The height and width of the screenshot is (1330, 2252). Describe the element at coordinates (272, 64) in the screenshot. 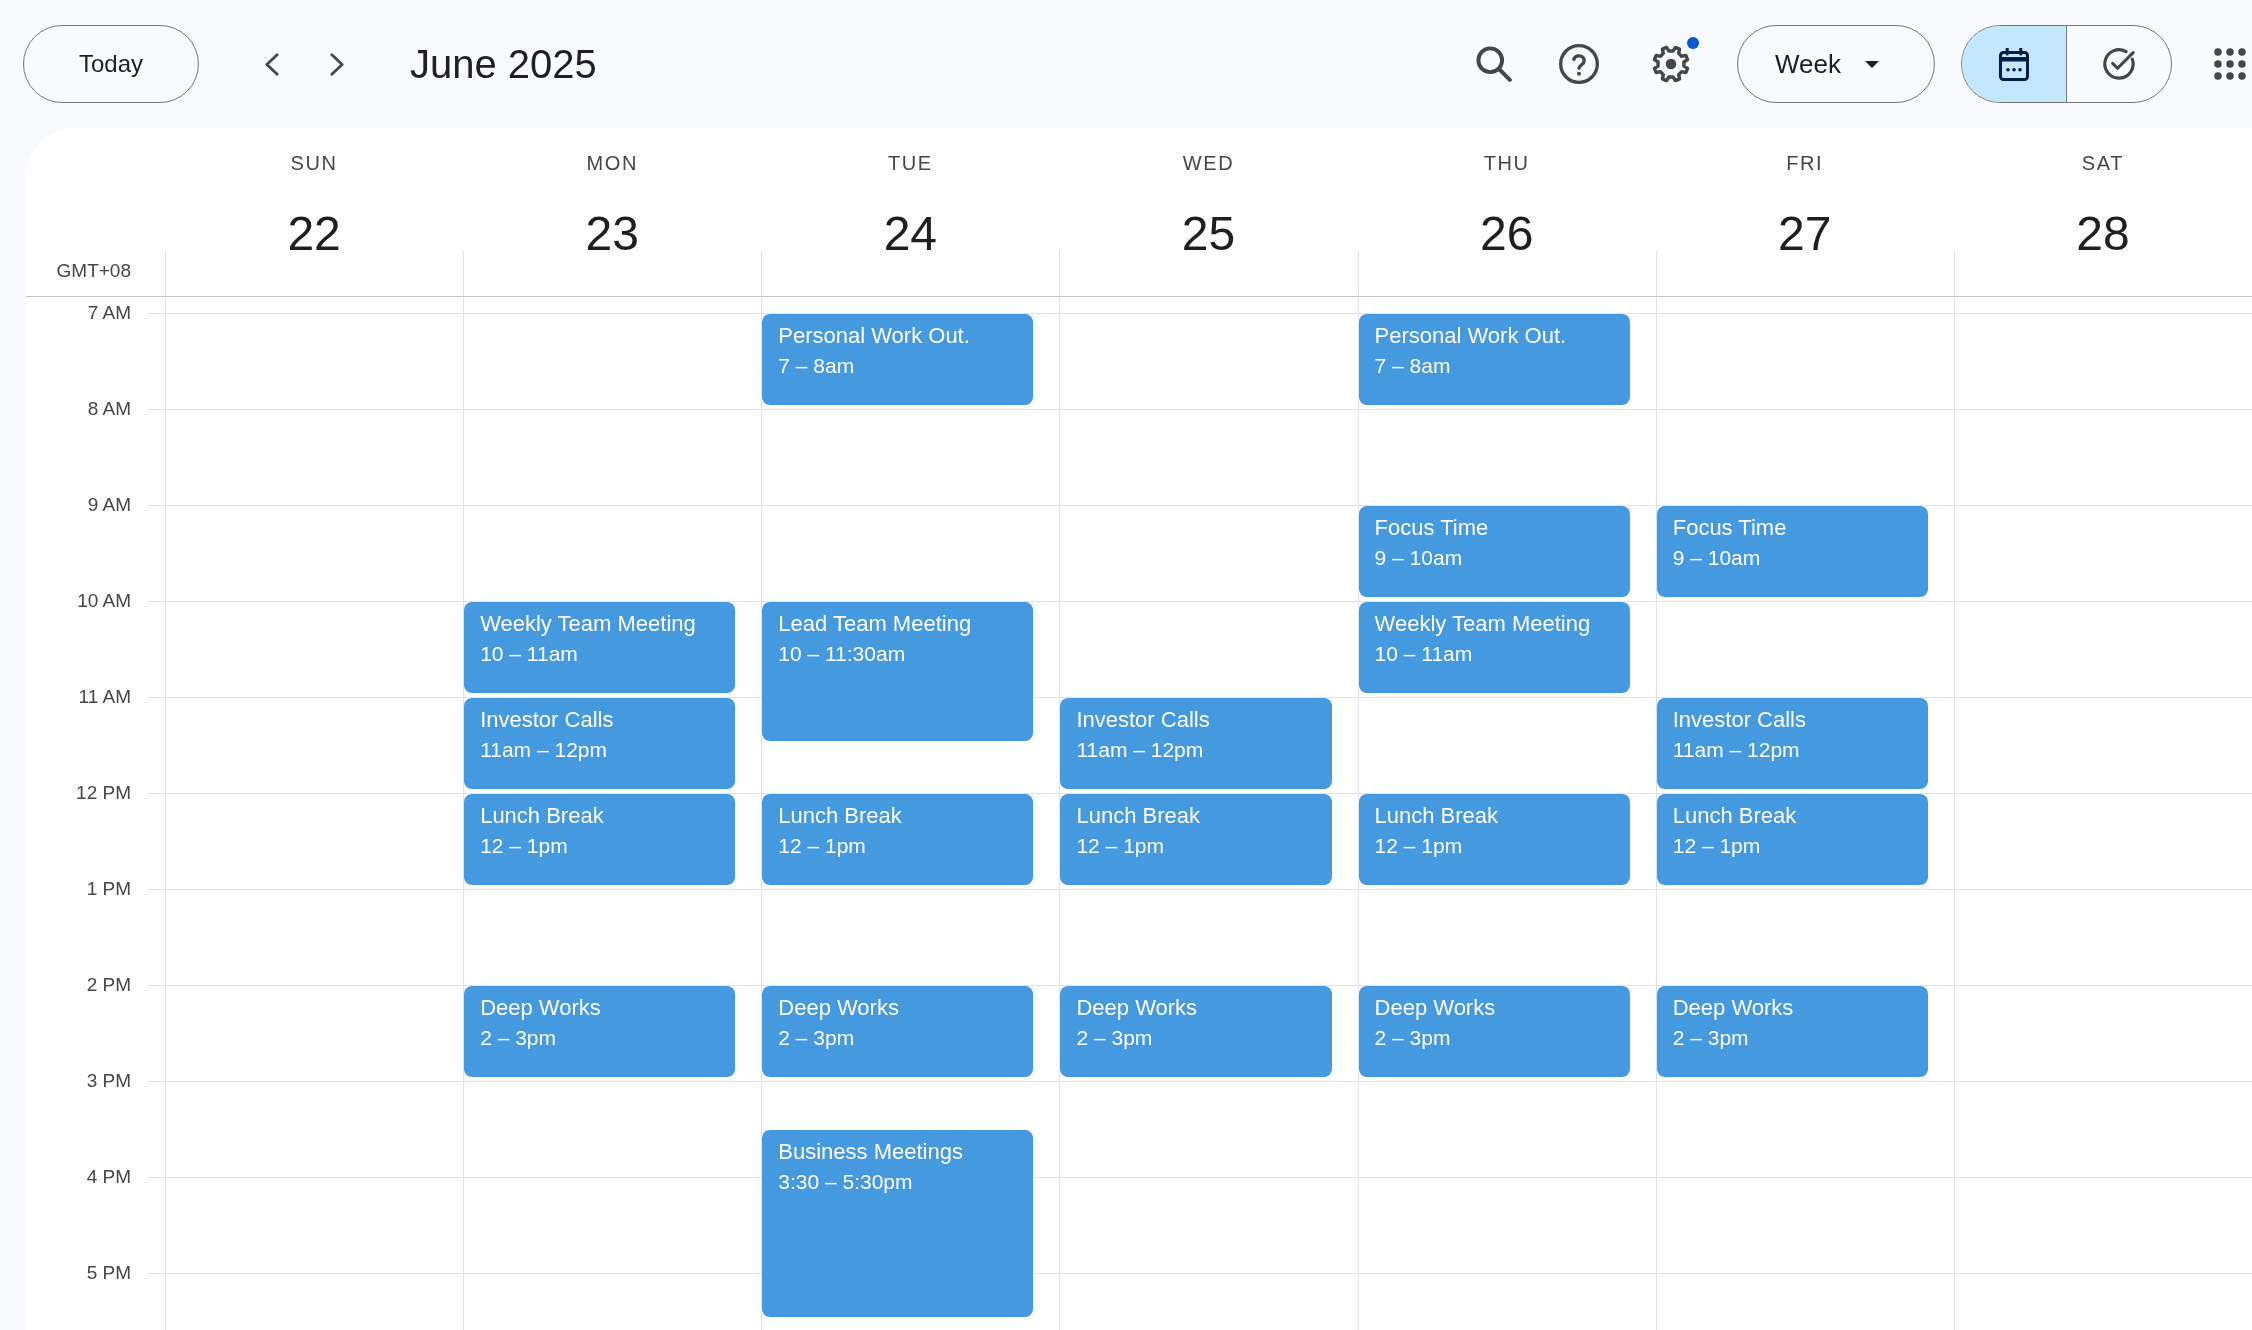

I see `chevron-left-icon` at that location.